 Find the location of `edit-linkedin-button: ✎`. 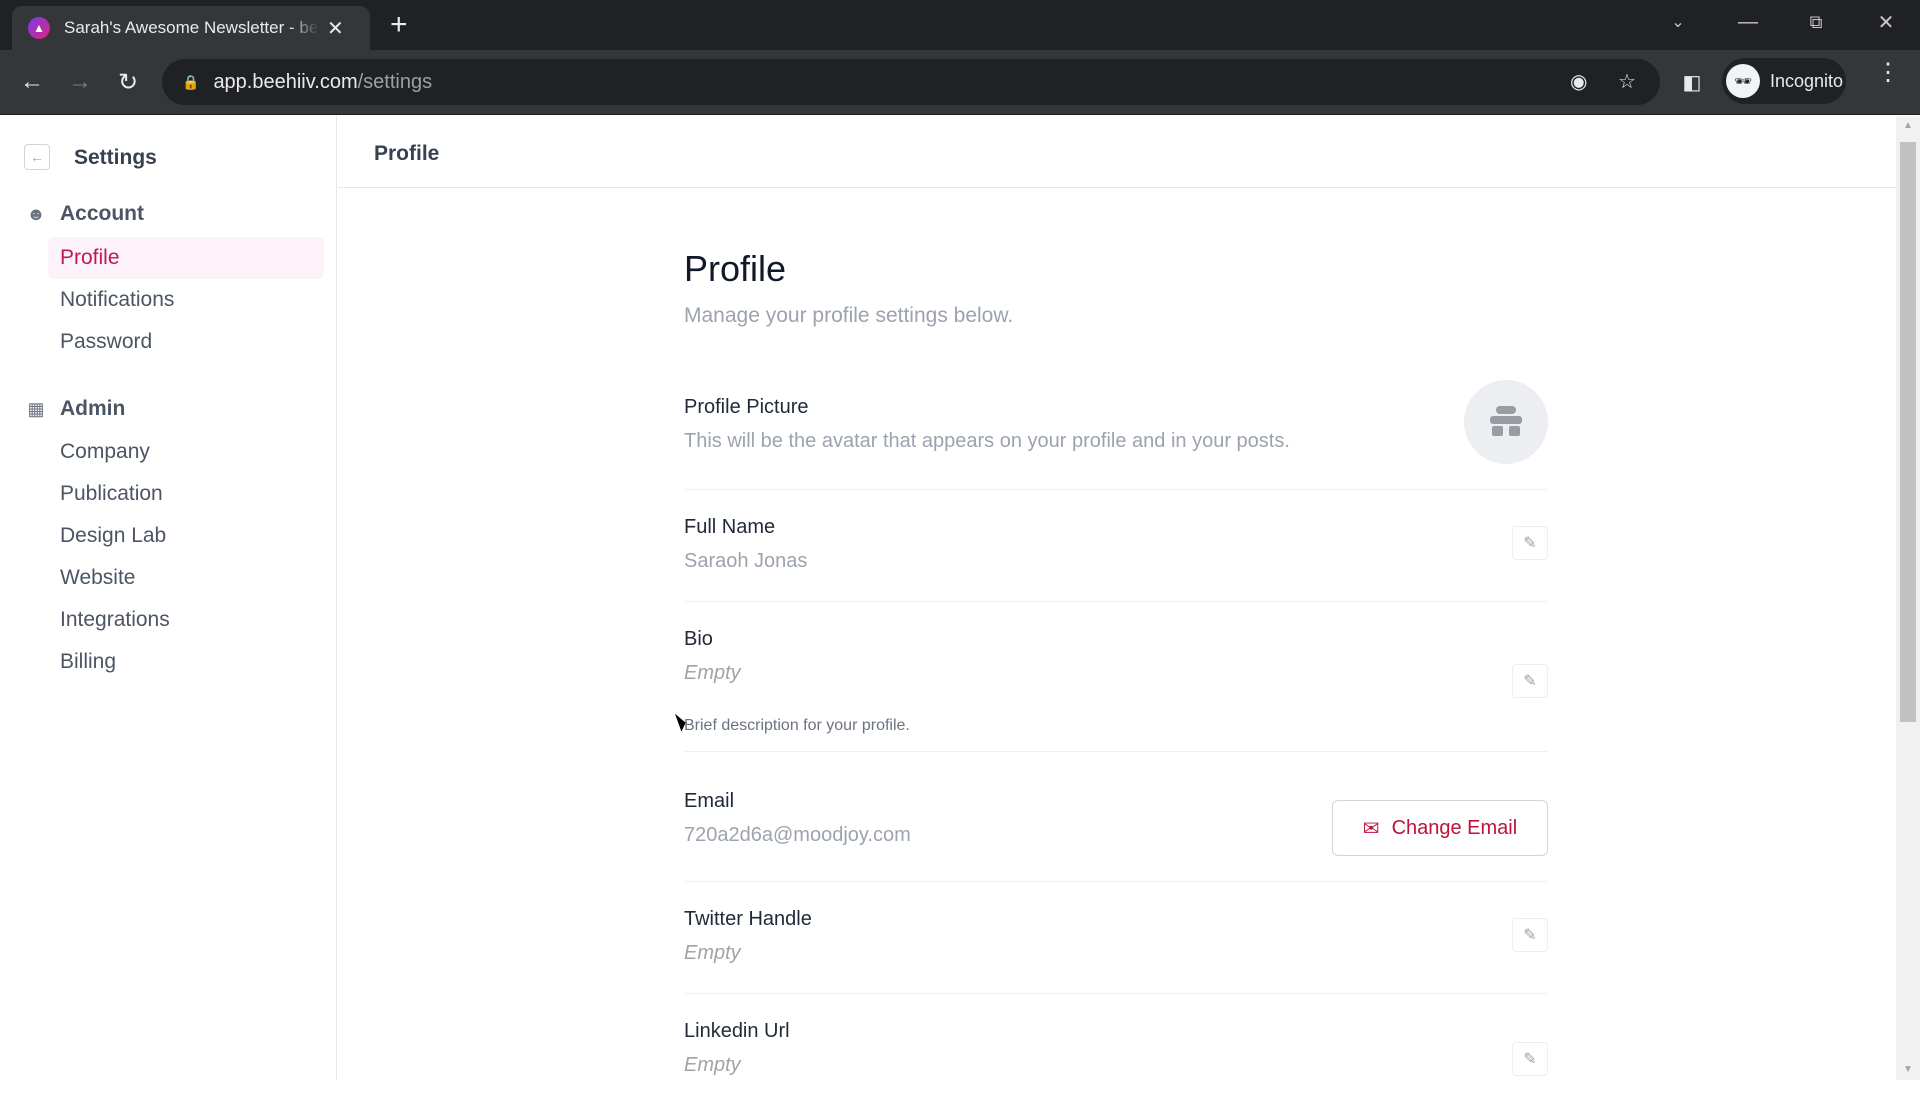

edit-linkedin-button: ✎ is located at coordinates (1530, 1059).